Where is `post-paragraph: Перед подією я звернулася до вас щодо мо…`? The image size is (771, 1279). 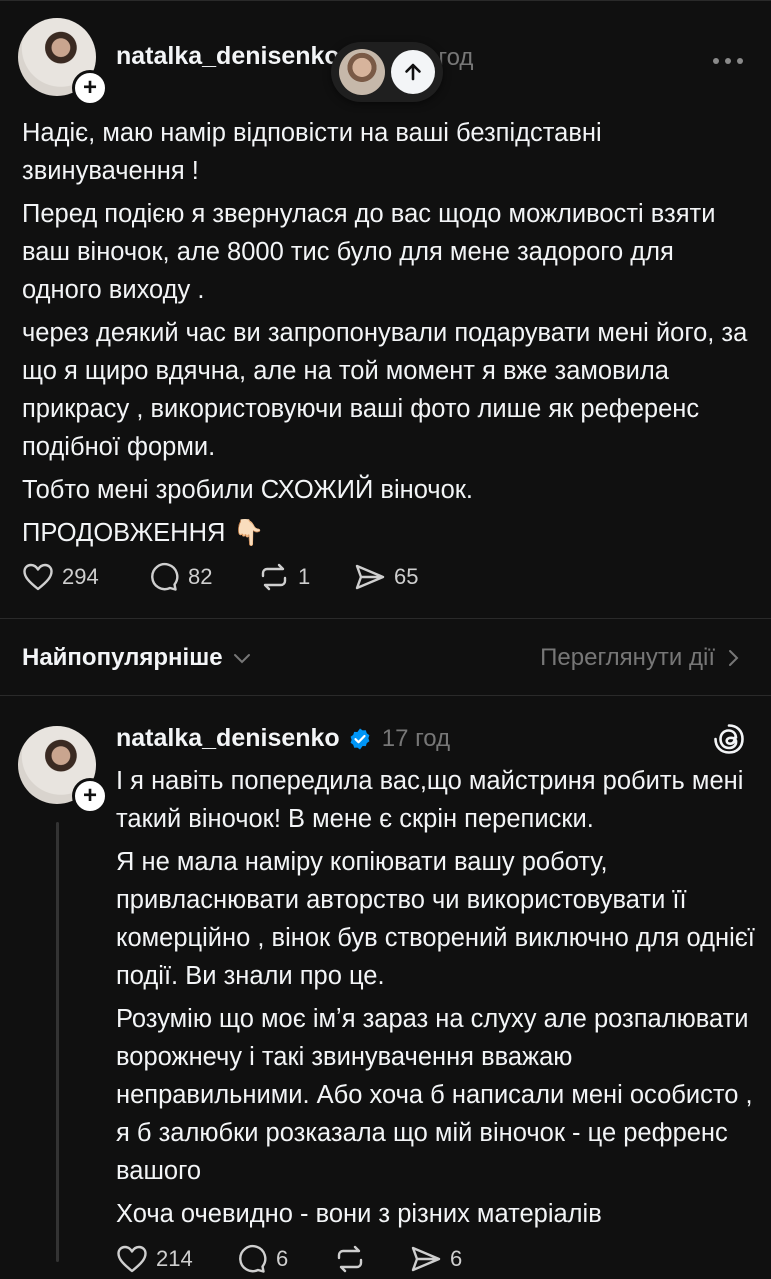
post-paragraph: Перед подією я звернулася до вас щодо мо… is located at coordinates (369, 252).